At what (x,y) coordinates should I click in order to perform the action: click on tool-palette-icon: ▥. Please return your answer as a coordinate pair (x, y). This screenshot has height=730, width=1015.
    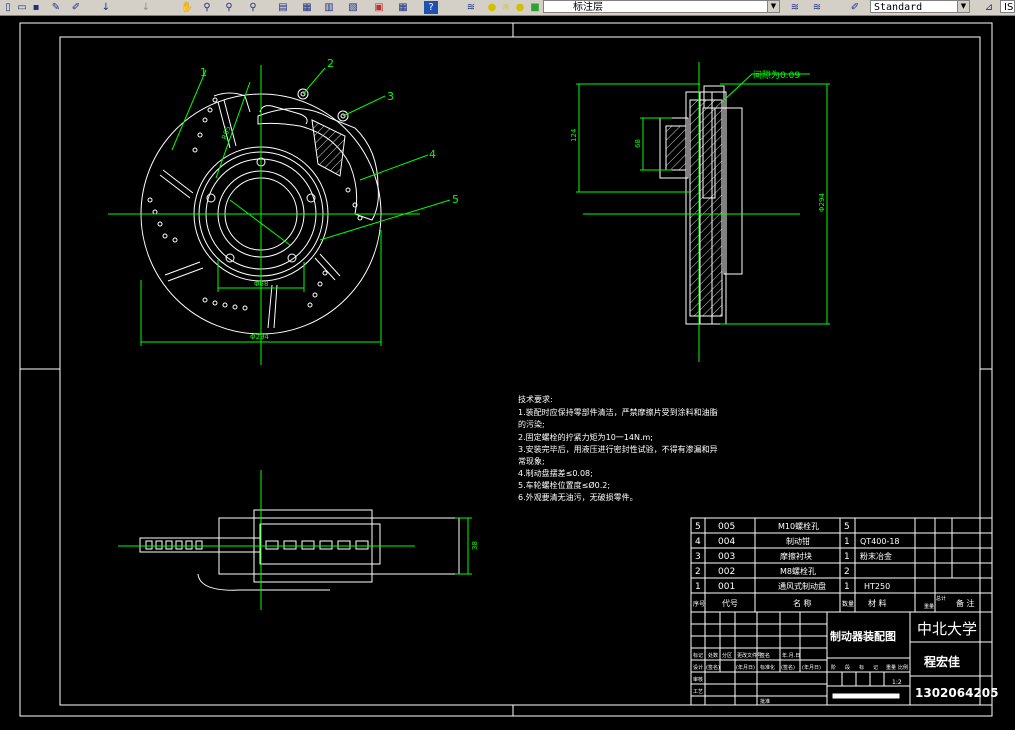
    Looking at the image, I should click on (329, 7).